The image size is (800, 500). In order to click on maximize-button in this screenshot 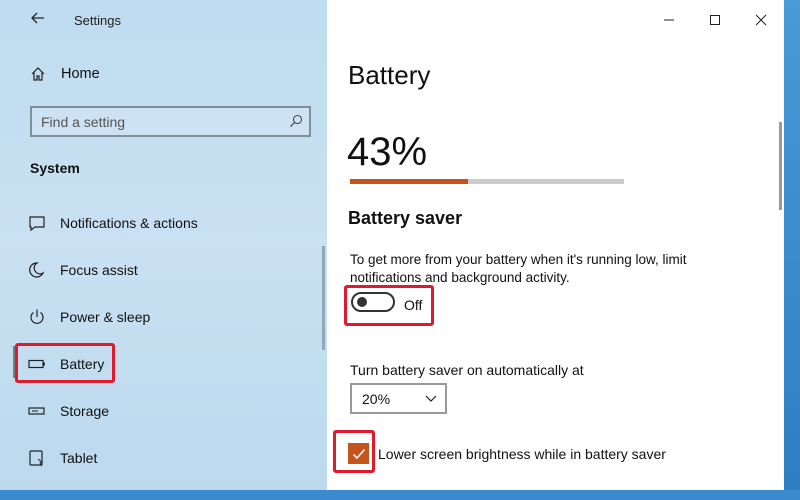, I will do `click(715, 20)`.